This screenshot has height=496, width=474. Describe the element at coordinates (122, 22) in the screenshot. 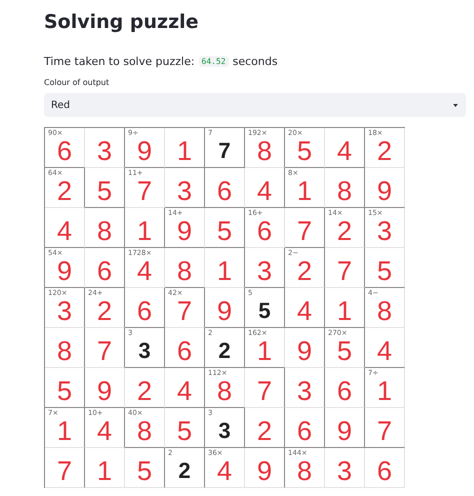

I see `page-title: Solving puzzle` at that location.